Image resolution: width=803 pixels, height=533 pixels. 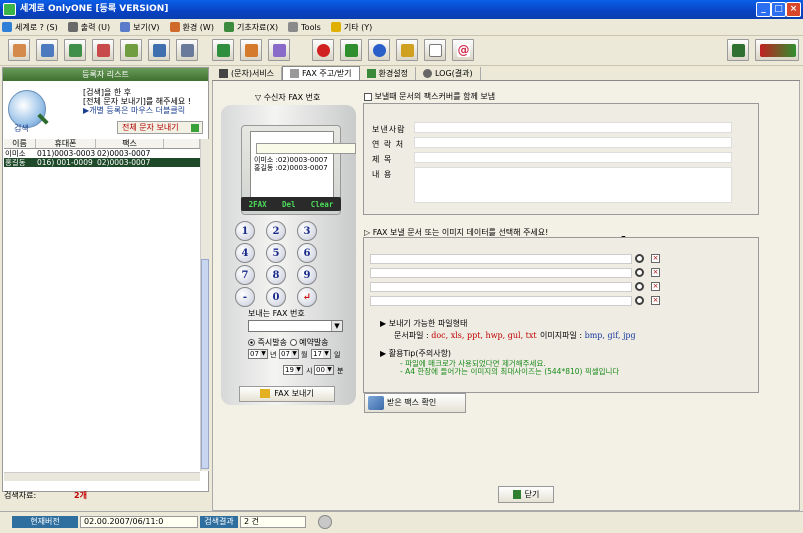 I want to click on toolbar-excel-button, so click(x=351, y=50).